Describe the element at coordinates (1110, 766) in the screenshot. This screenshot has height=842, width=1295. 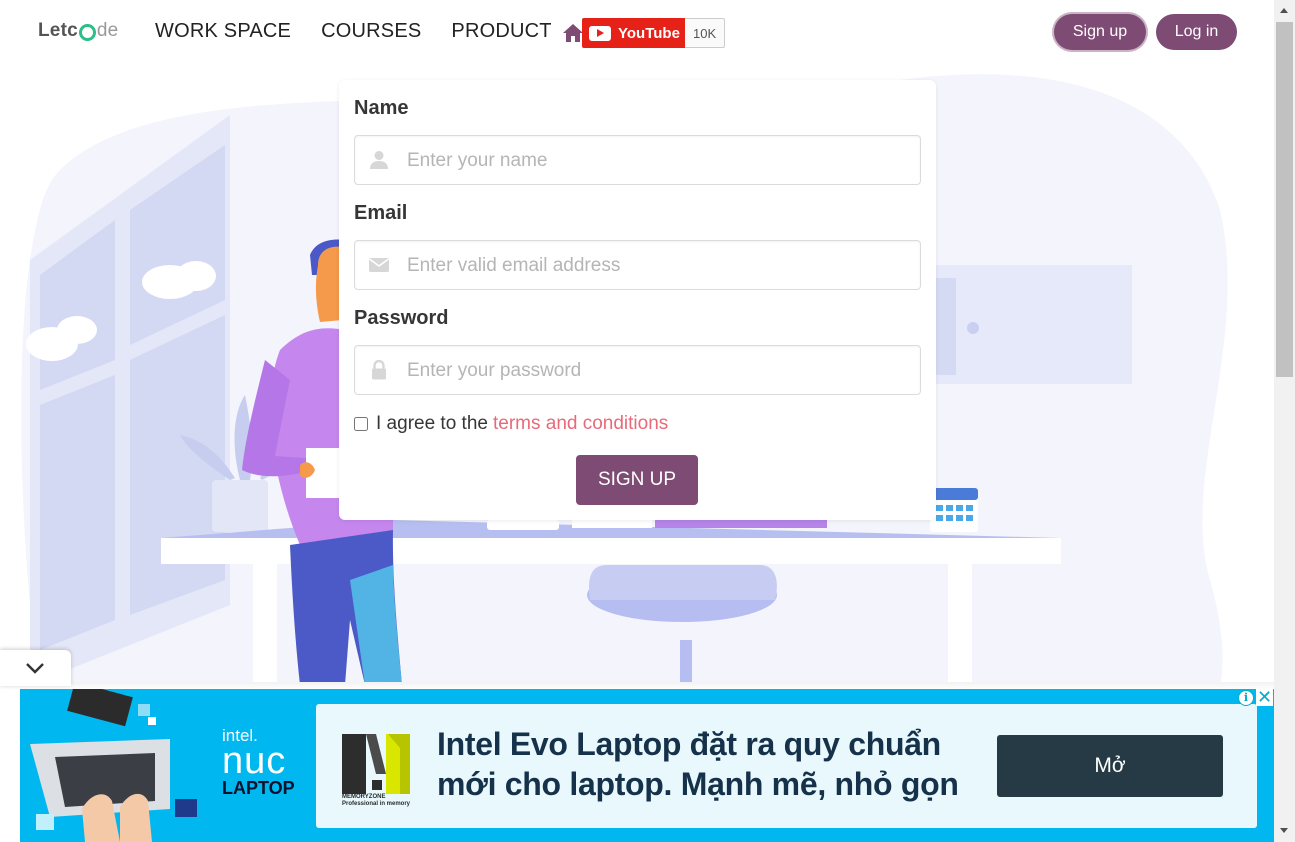
I see `ad-open-button: Mở` at that location.